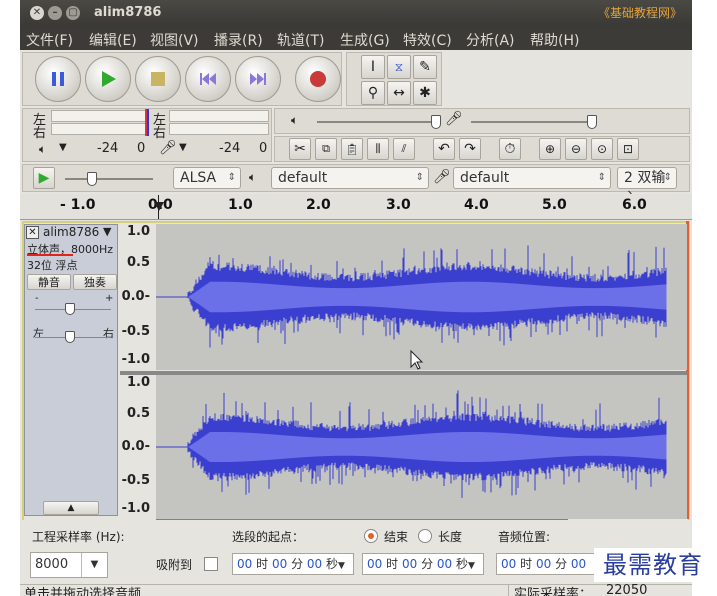 The height and width of the screenshot is (596, 717). I want to click on gain-minus-label: -, so click(37, 298).